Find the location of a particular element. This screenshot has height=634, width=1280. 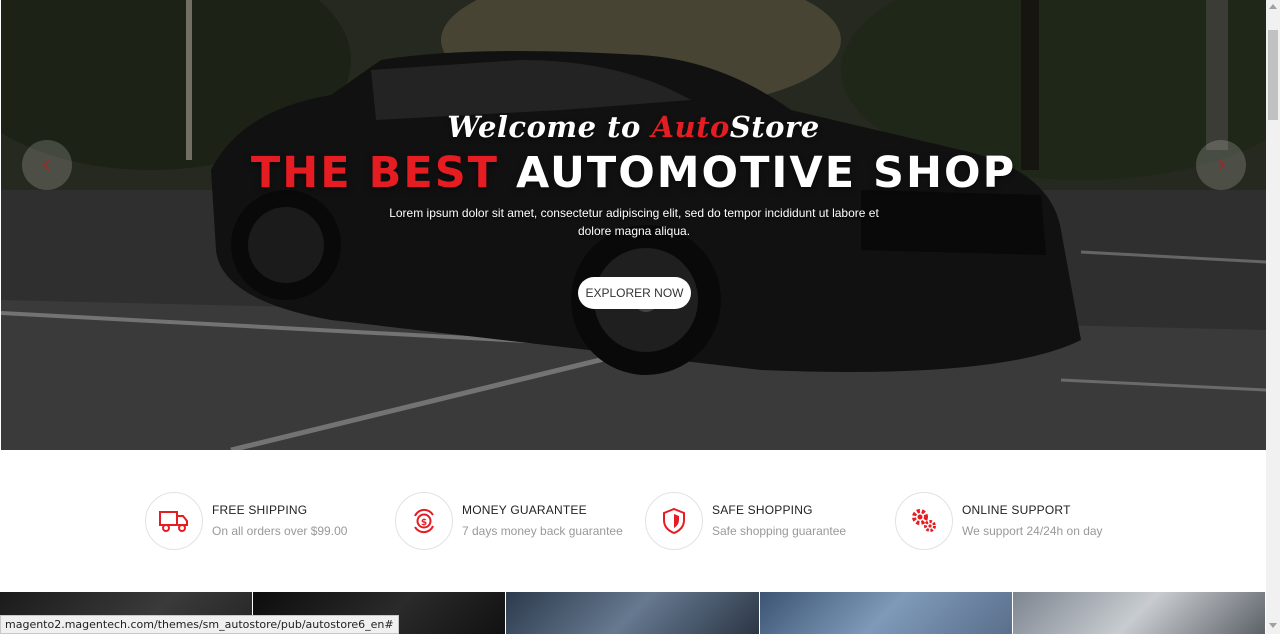

hero-title: THE BEST AUTOMOTIVE SHOP is located at coordinates (633, 173).